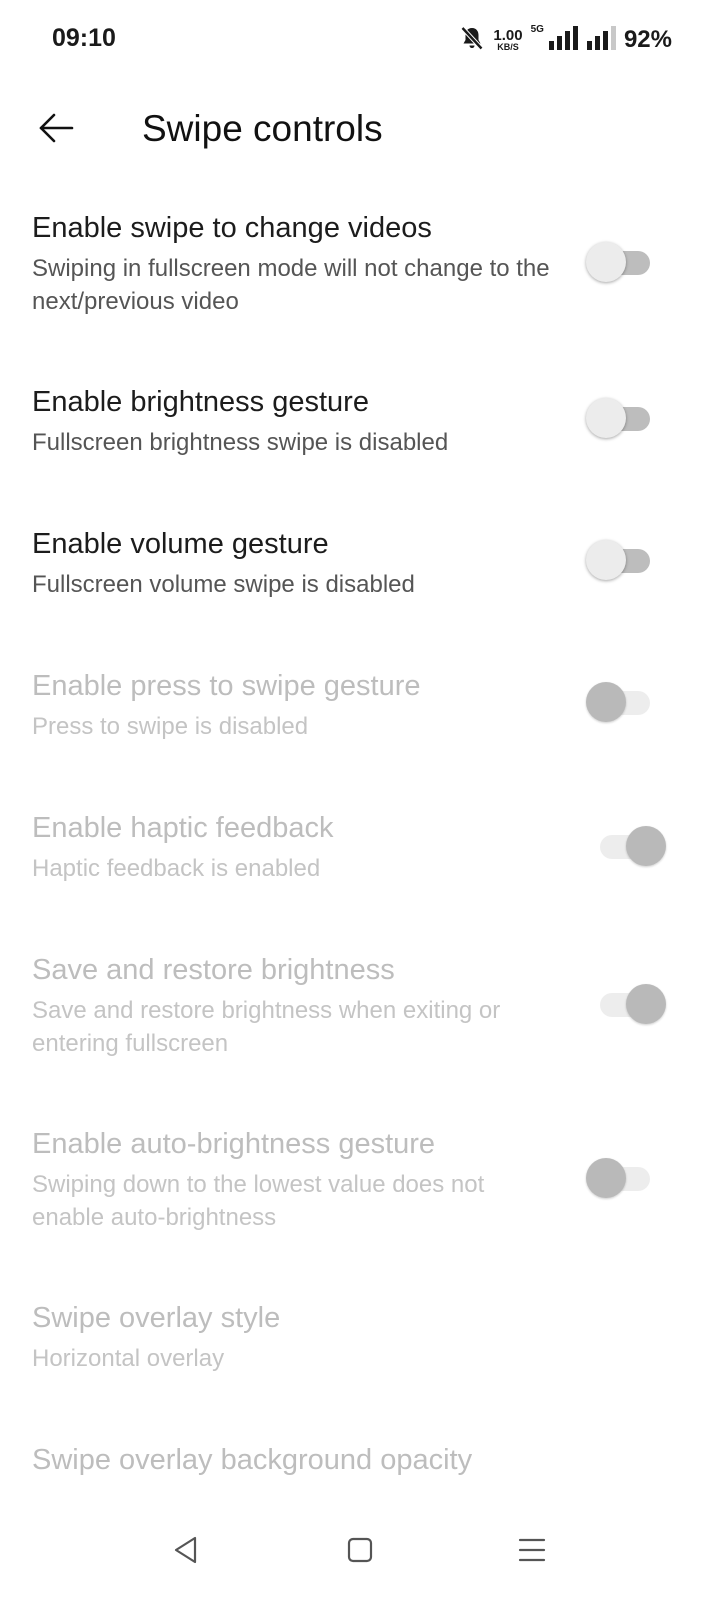 This screenshot has height=1604, width=720. Describe the element at coordinates (537, 29) in the screenshot. I see `network-type: 5G` at that location.